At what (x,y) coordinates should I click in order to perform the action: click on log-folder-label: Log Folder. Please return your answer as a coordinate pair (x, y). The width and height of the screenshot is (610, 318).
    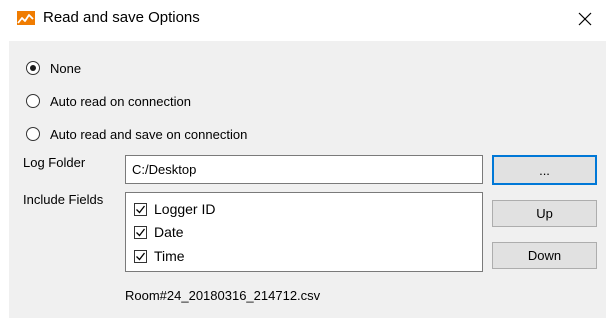
    Looking at the image, I should click on (54, 162).